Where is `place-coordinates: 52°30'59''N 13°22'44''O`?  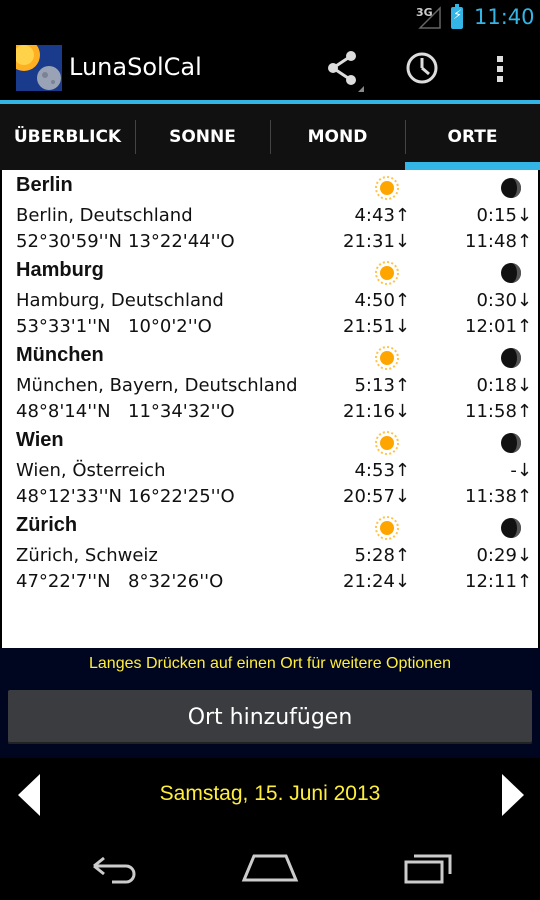
place-coordinates: 52°30'59''N 13°22'44''O is located at coordinates (125, 241).